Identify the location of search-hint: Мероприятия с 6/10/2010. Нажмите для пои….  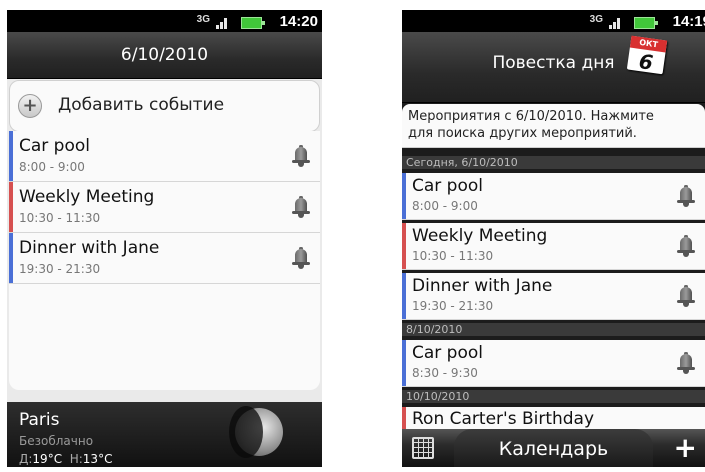
(553, 126).